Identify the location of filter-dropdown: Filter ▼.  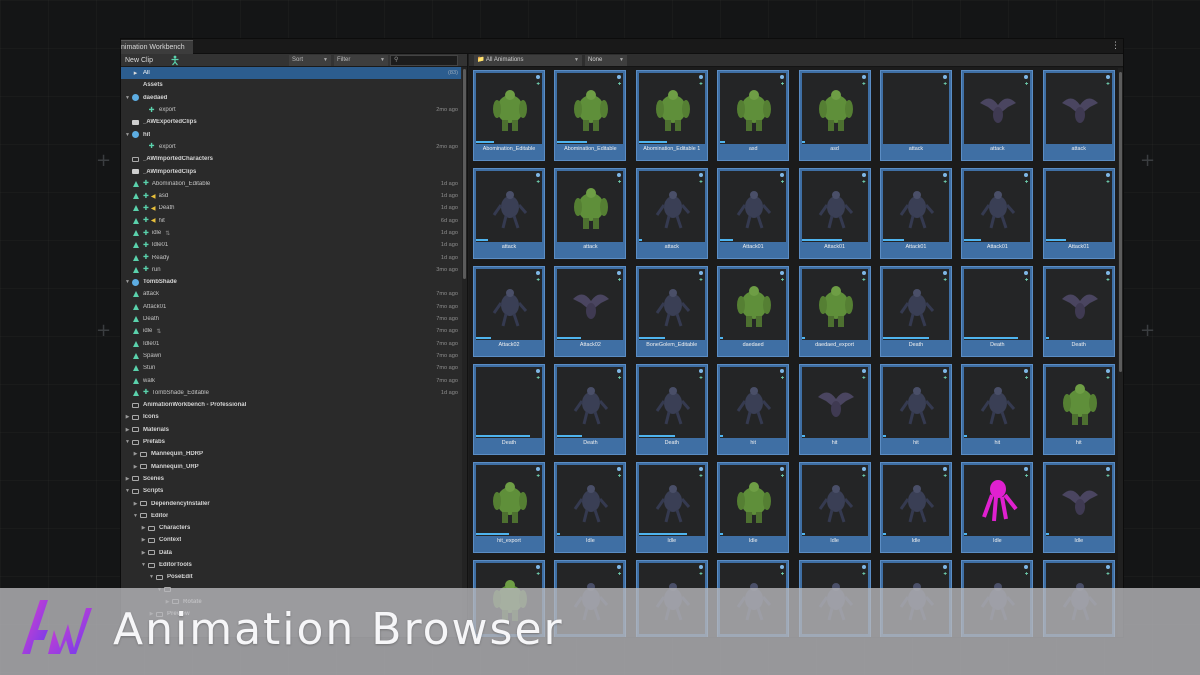
(361, 60).